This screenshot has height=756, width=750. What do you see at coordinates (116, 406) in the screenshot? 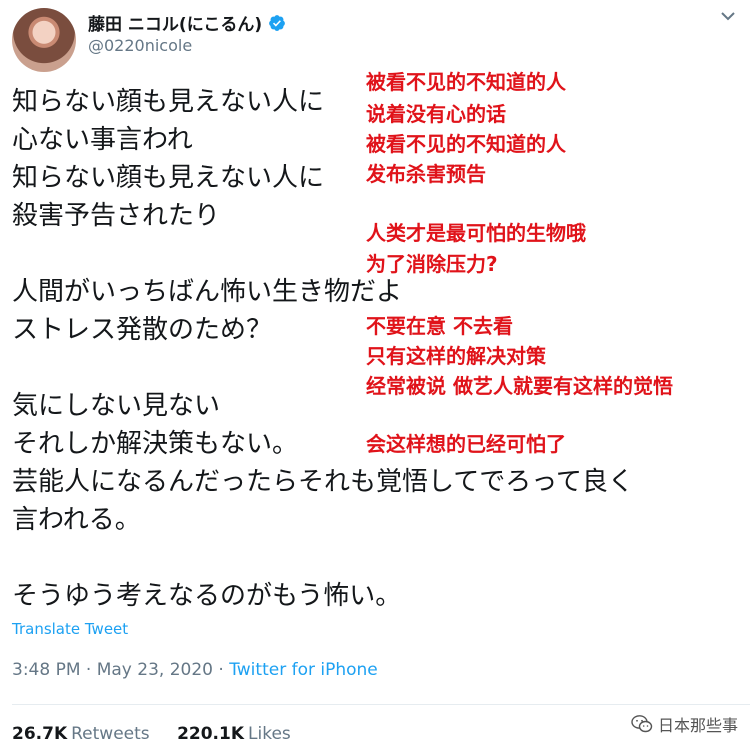
I see `tweet-line: 気にしない見ない` at bounding box center [116, 406].